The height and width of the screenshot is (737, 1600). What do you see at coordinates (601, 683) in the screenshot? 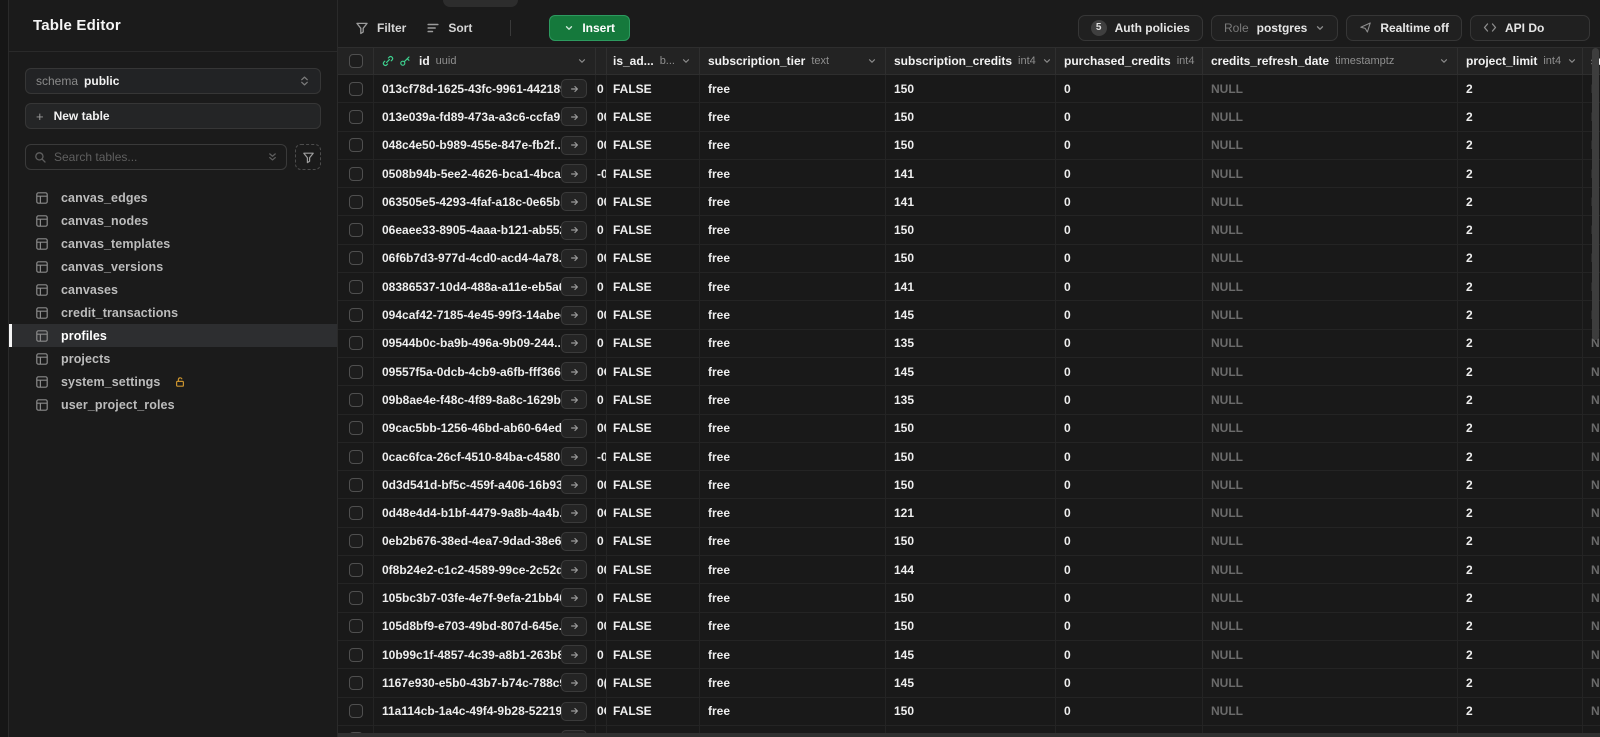
I see `cell-clipped: 0(` at bounding box center [601, 683].